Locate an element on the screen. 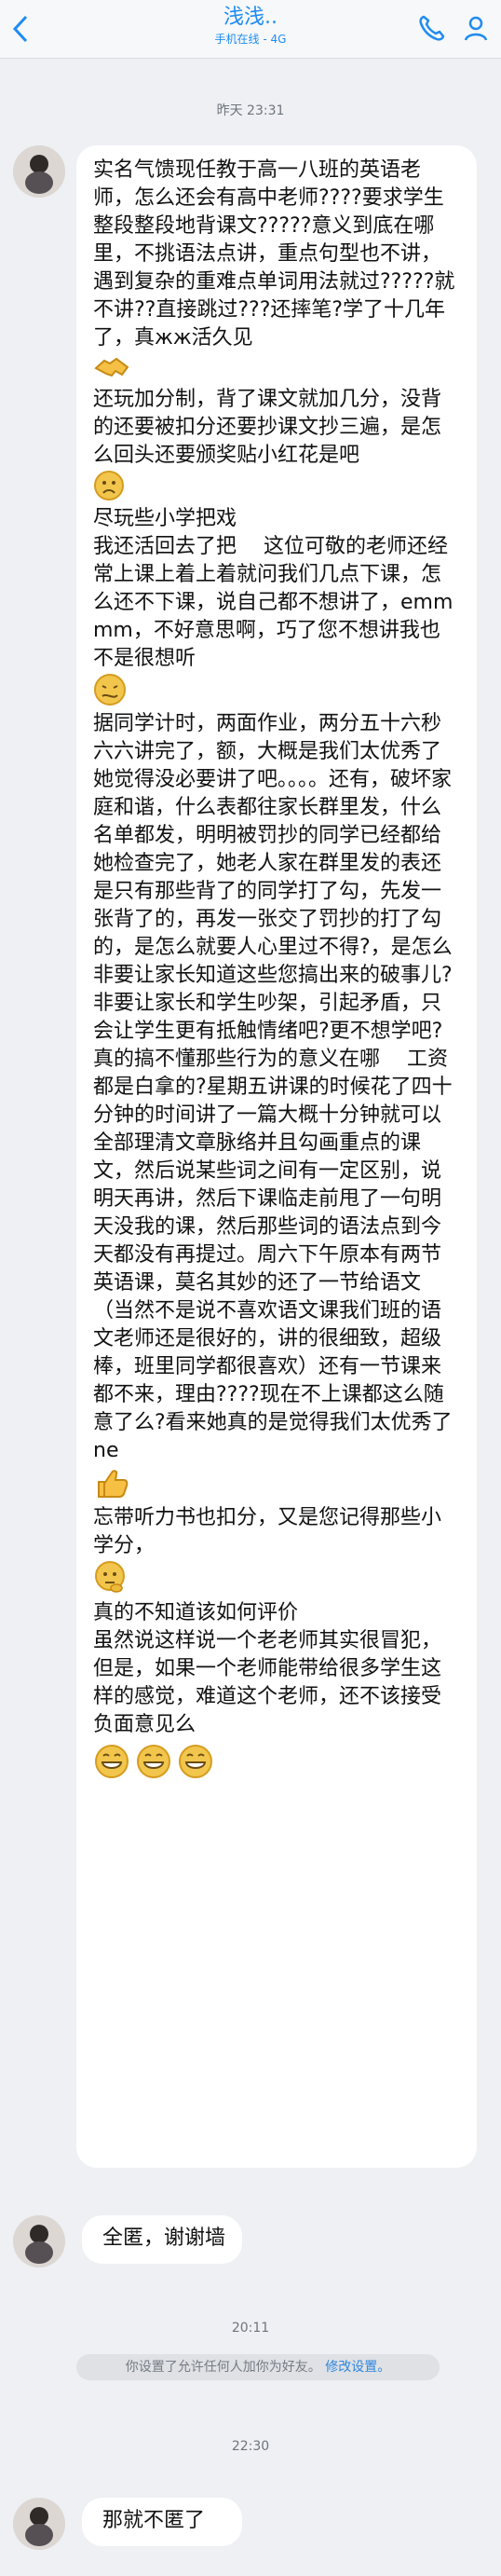 The image size is (501, 2576). timestamp-2: 20:11 is located at coordinates (250, 2328).